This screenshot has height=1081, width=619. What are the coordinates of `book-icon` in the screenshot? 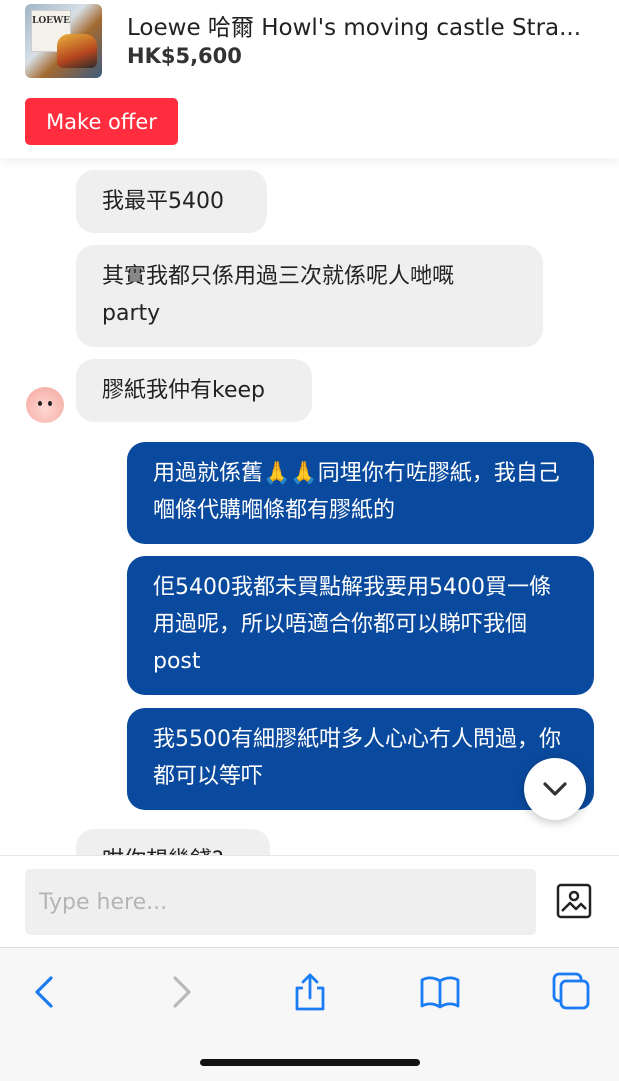 It's located at (440, 992).